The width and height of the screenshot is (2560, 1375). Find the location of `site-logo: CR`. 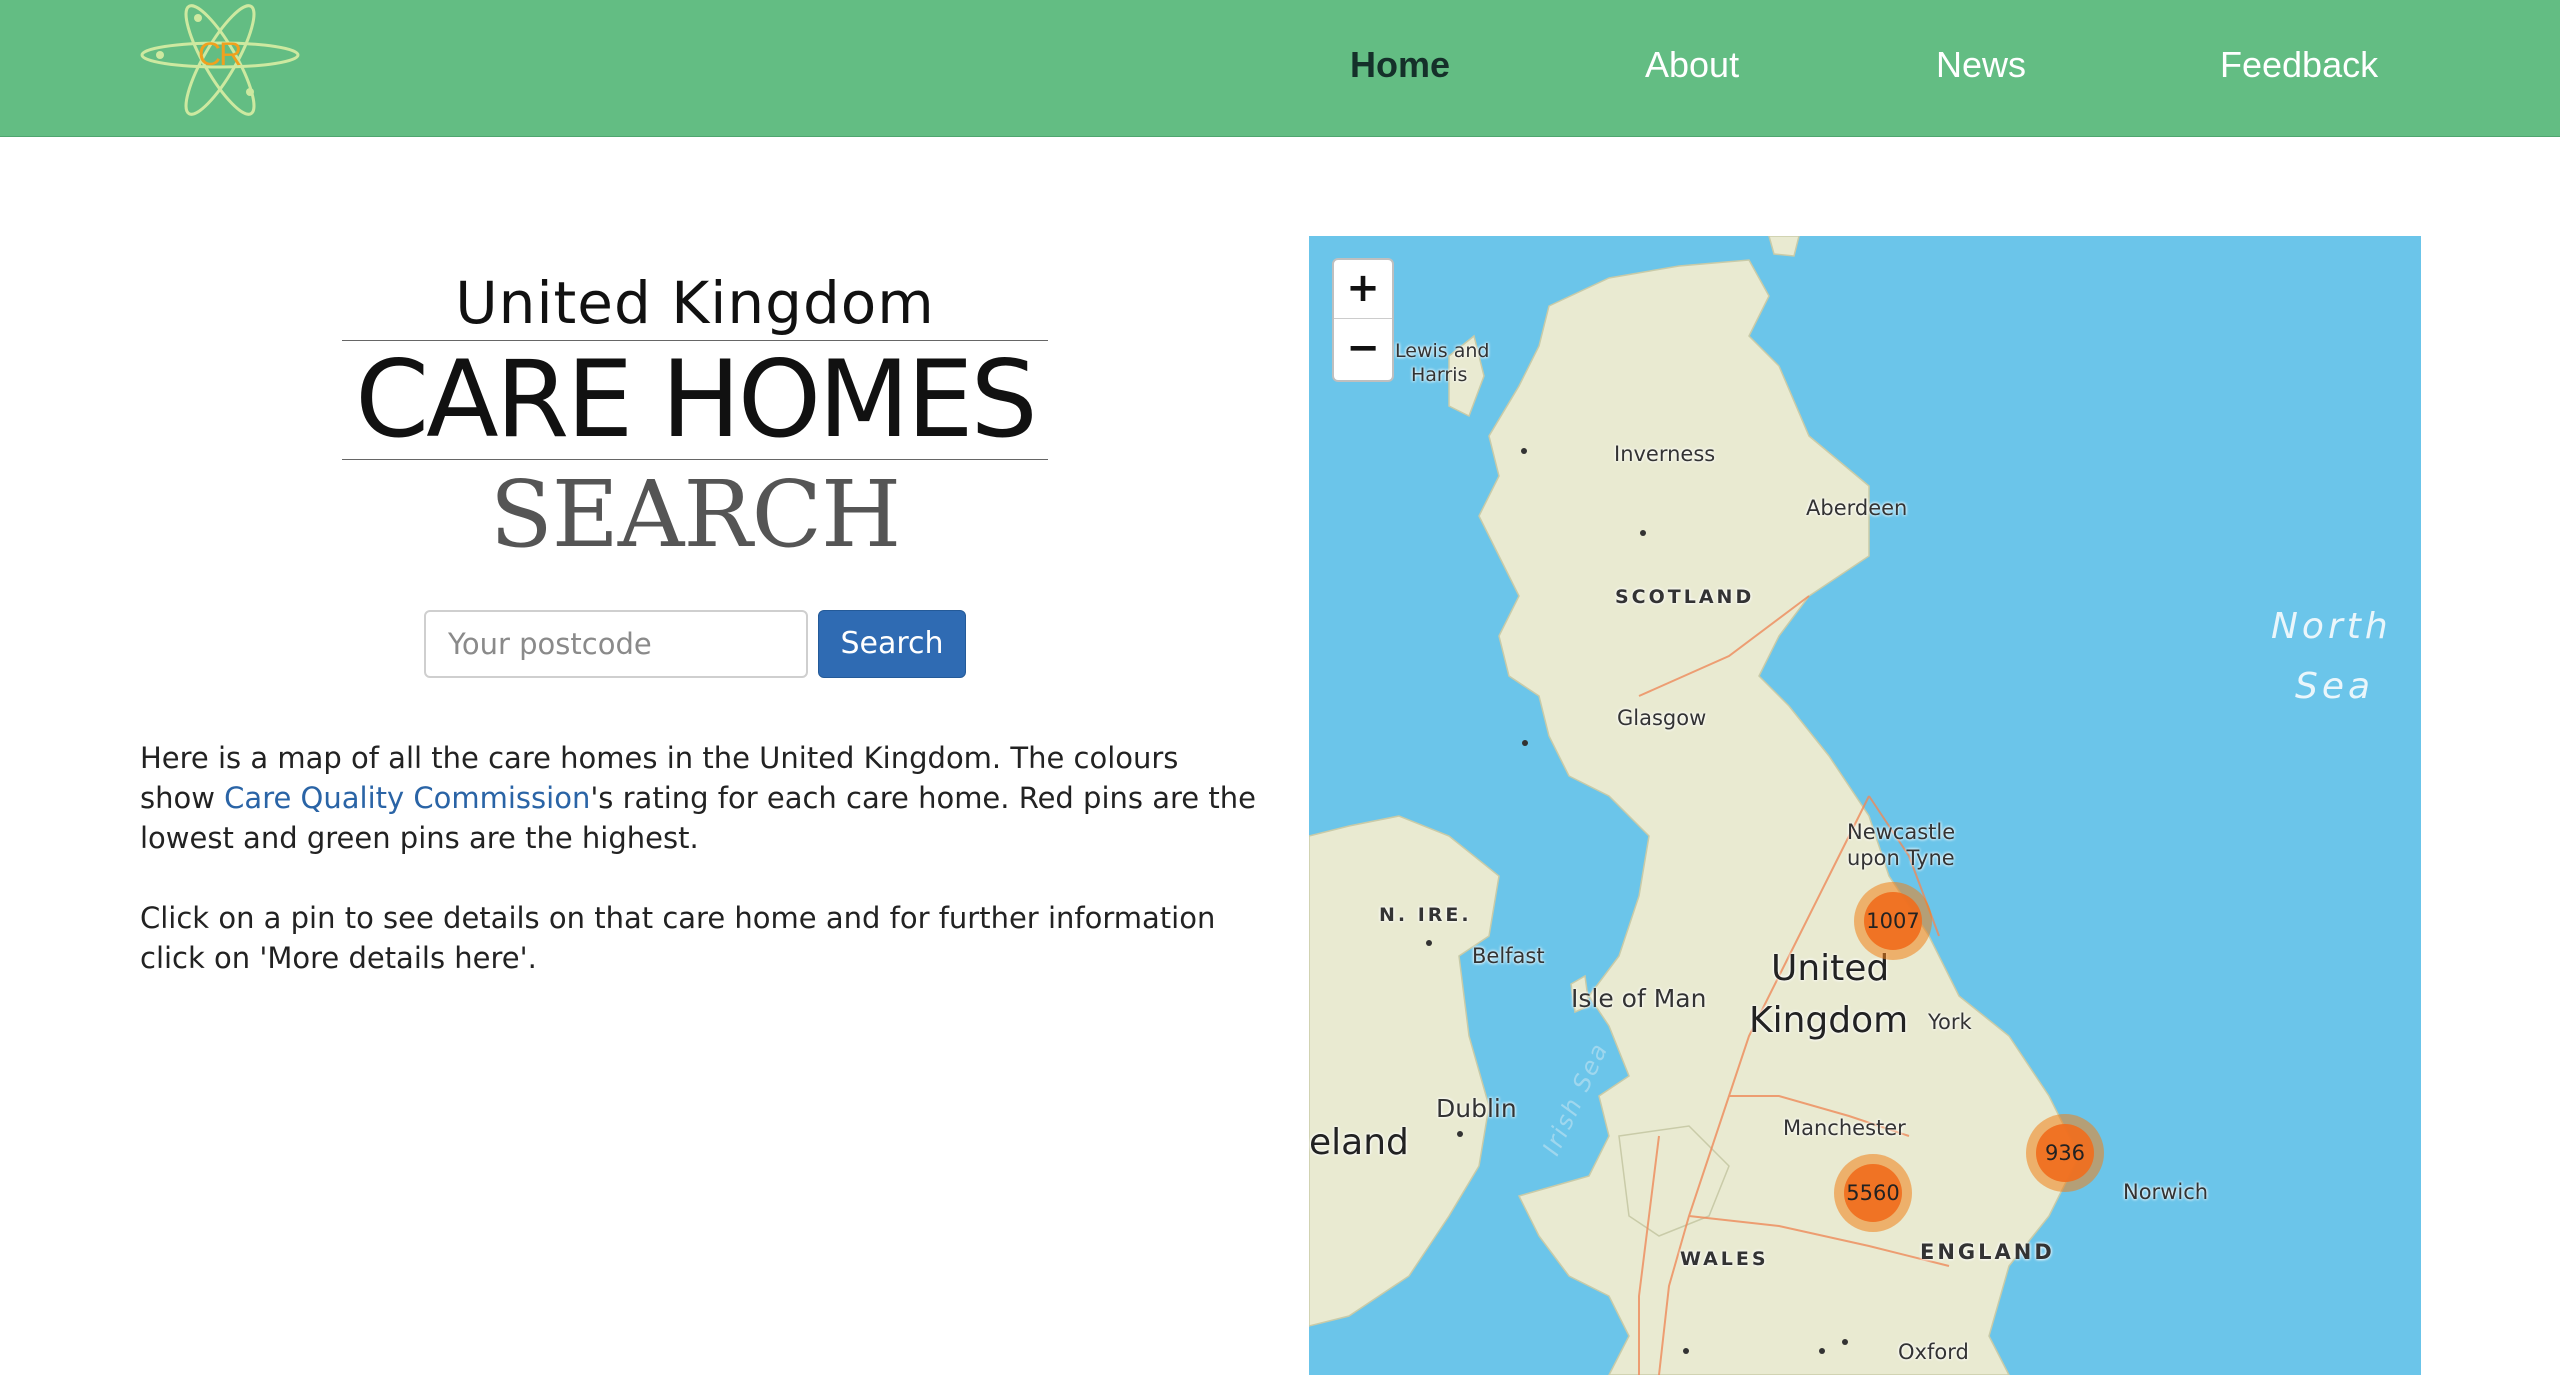

site-logo: CR is located at coordinates (220, 63).